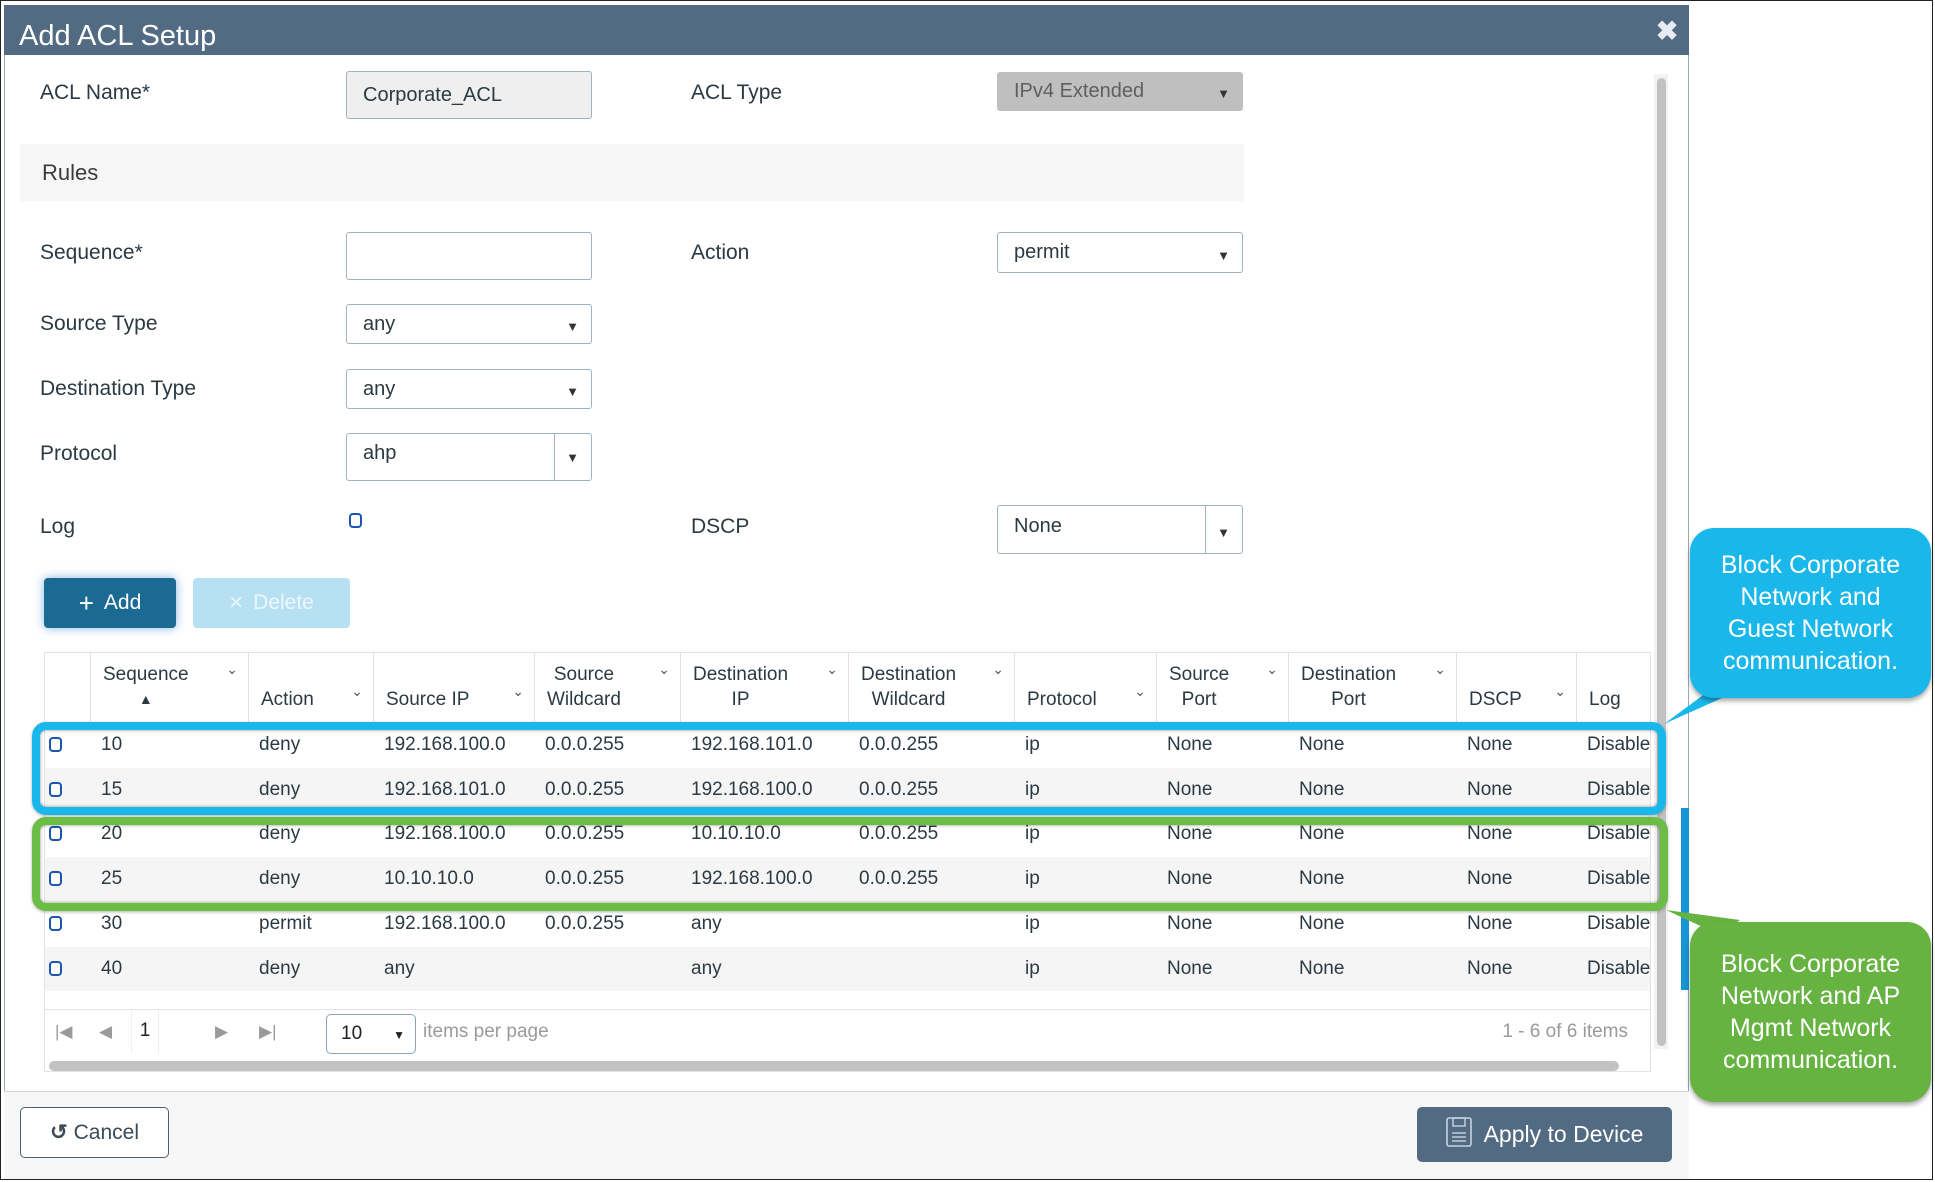  What do you see at coordinates (737, 92) in the screenshot?
I see `acl-type-label: ACL Type` at bounding box center [737, 92].